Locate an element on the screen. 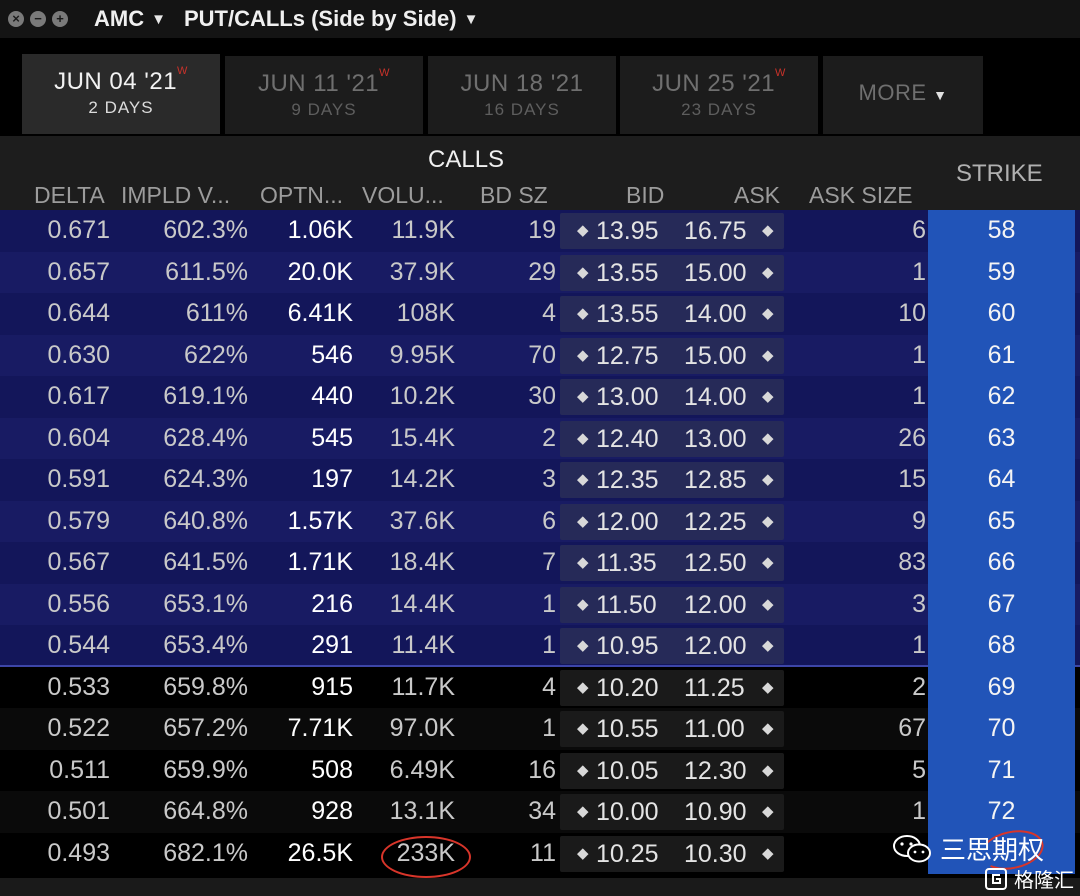  quote-cell: ◆ 13.95 16.75 ◆ is located at coordinates (672, 231).